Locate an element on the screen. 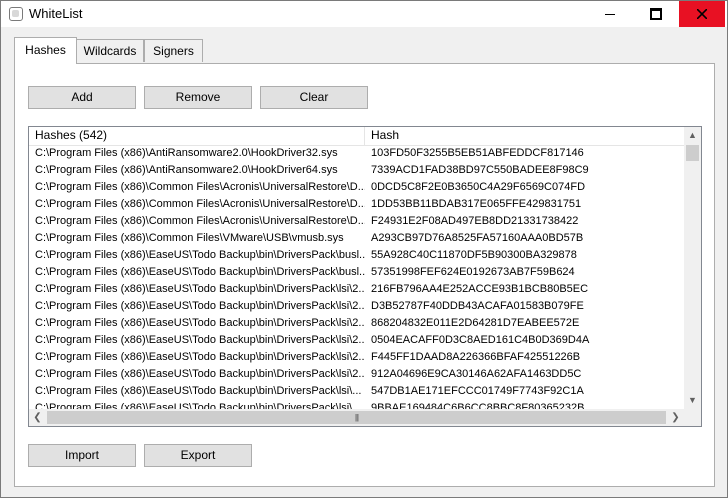 Image resolution: width=728 pixels, height=498 pixels. vertical-scrollbar: ▲ ▼ is located at coordinates (692, 268).